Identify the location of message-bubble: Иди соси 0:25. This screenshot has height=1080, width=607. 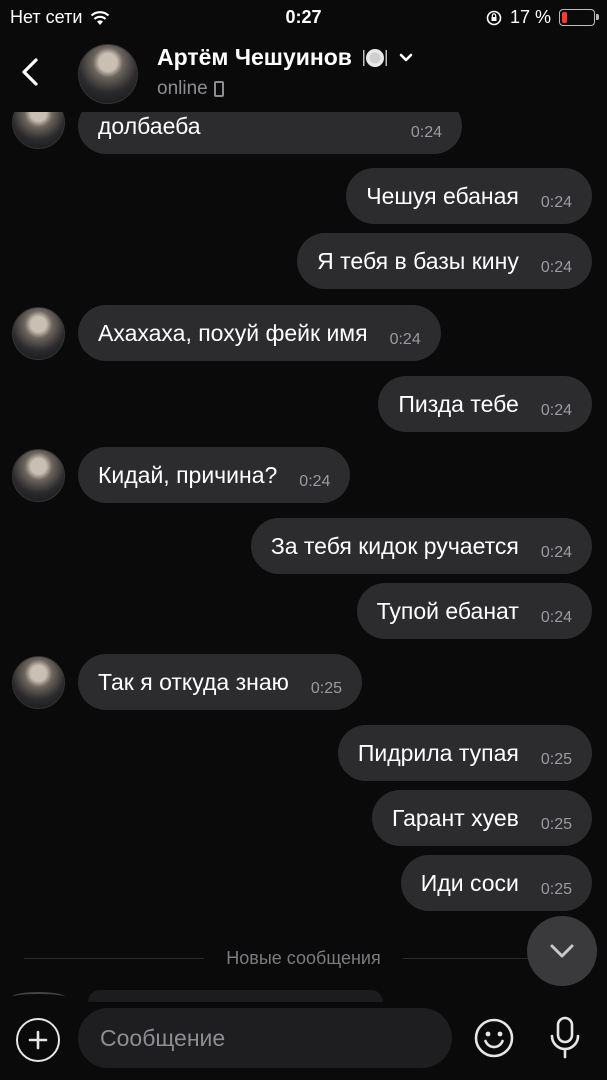
(496, 883).